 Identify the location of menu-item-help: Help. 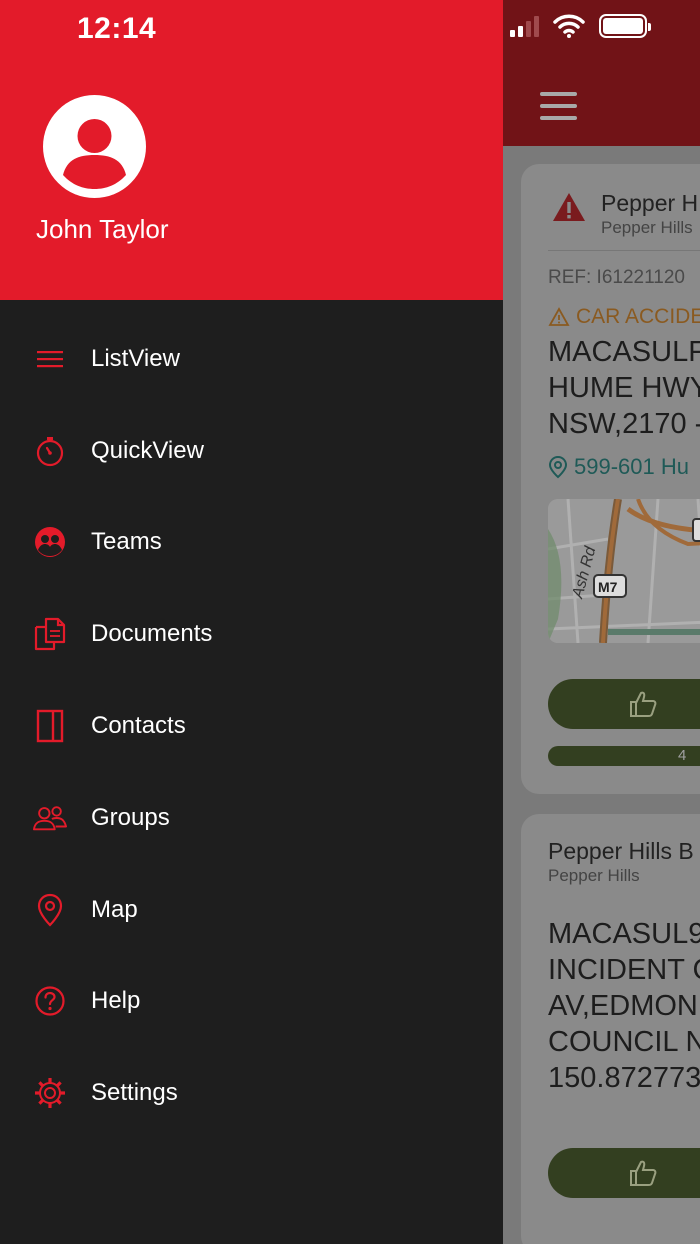
(251, 1002).